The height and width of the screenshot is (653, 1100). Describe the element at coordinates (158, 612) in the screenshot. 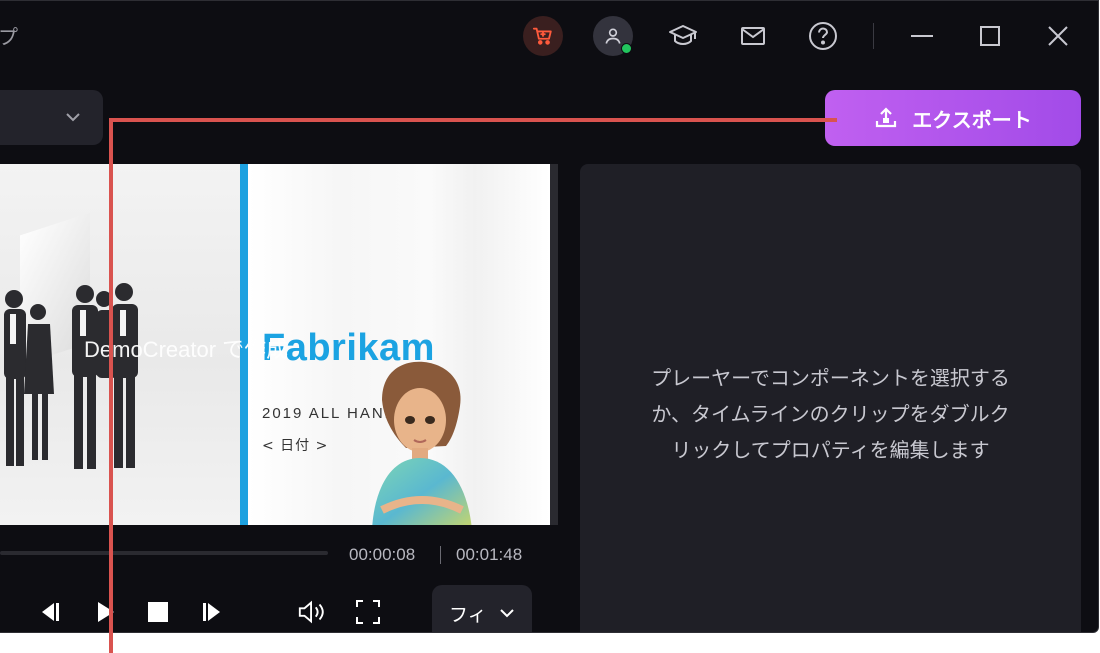

I see `stop-icon` at that location.